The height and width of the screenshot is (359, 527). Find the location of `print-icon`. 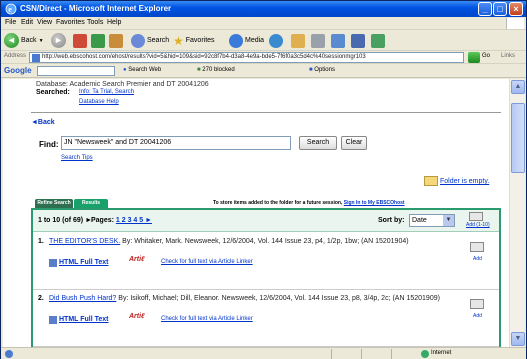

print-icon is located at coordinates (318, 40).